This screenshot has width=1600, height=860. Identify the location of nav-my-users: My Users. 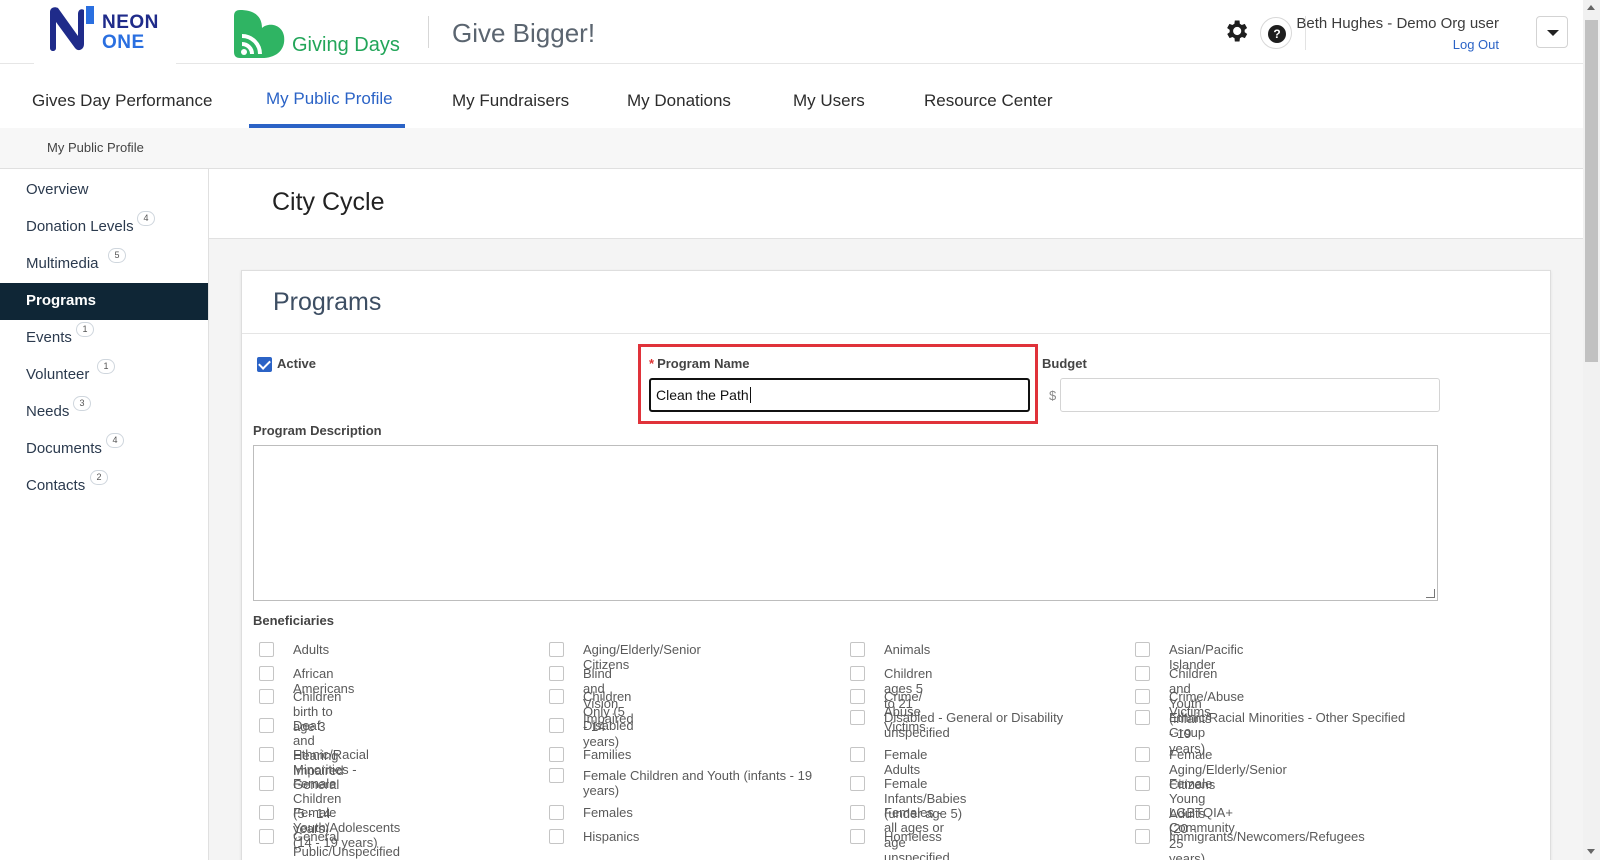
(829, 101).